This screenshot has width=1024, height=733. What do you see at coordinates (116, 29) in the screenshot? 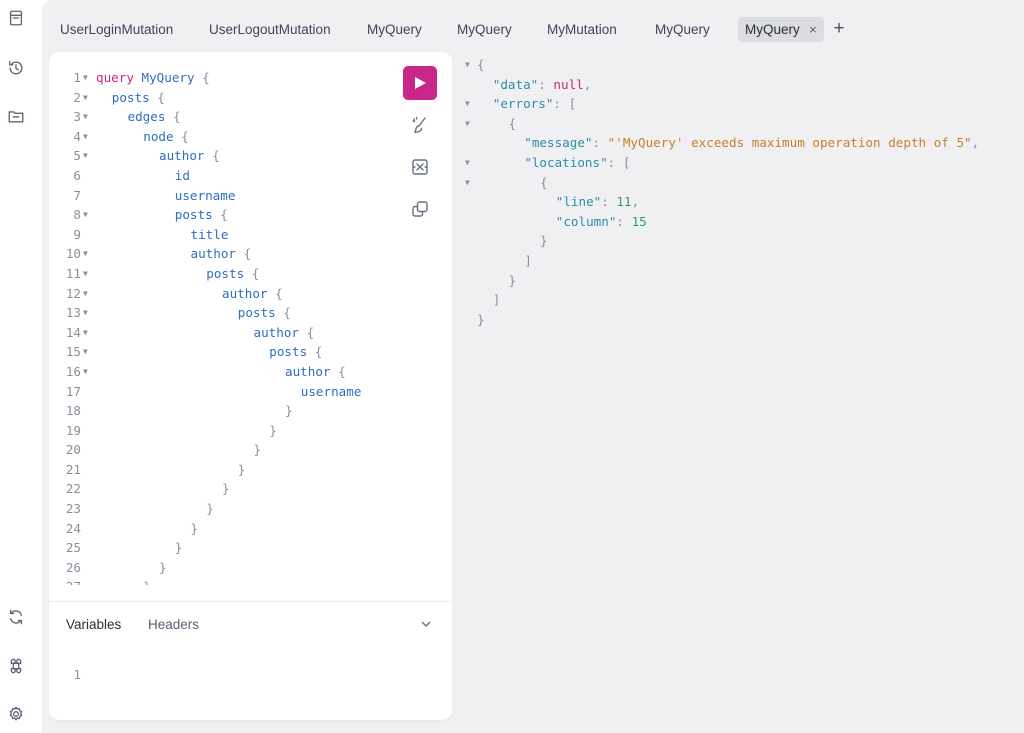
I see `tab-userloginmutation: UserLoginMutation` at bounding box center [116, 29].